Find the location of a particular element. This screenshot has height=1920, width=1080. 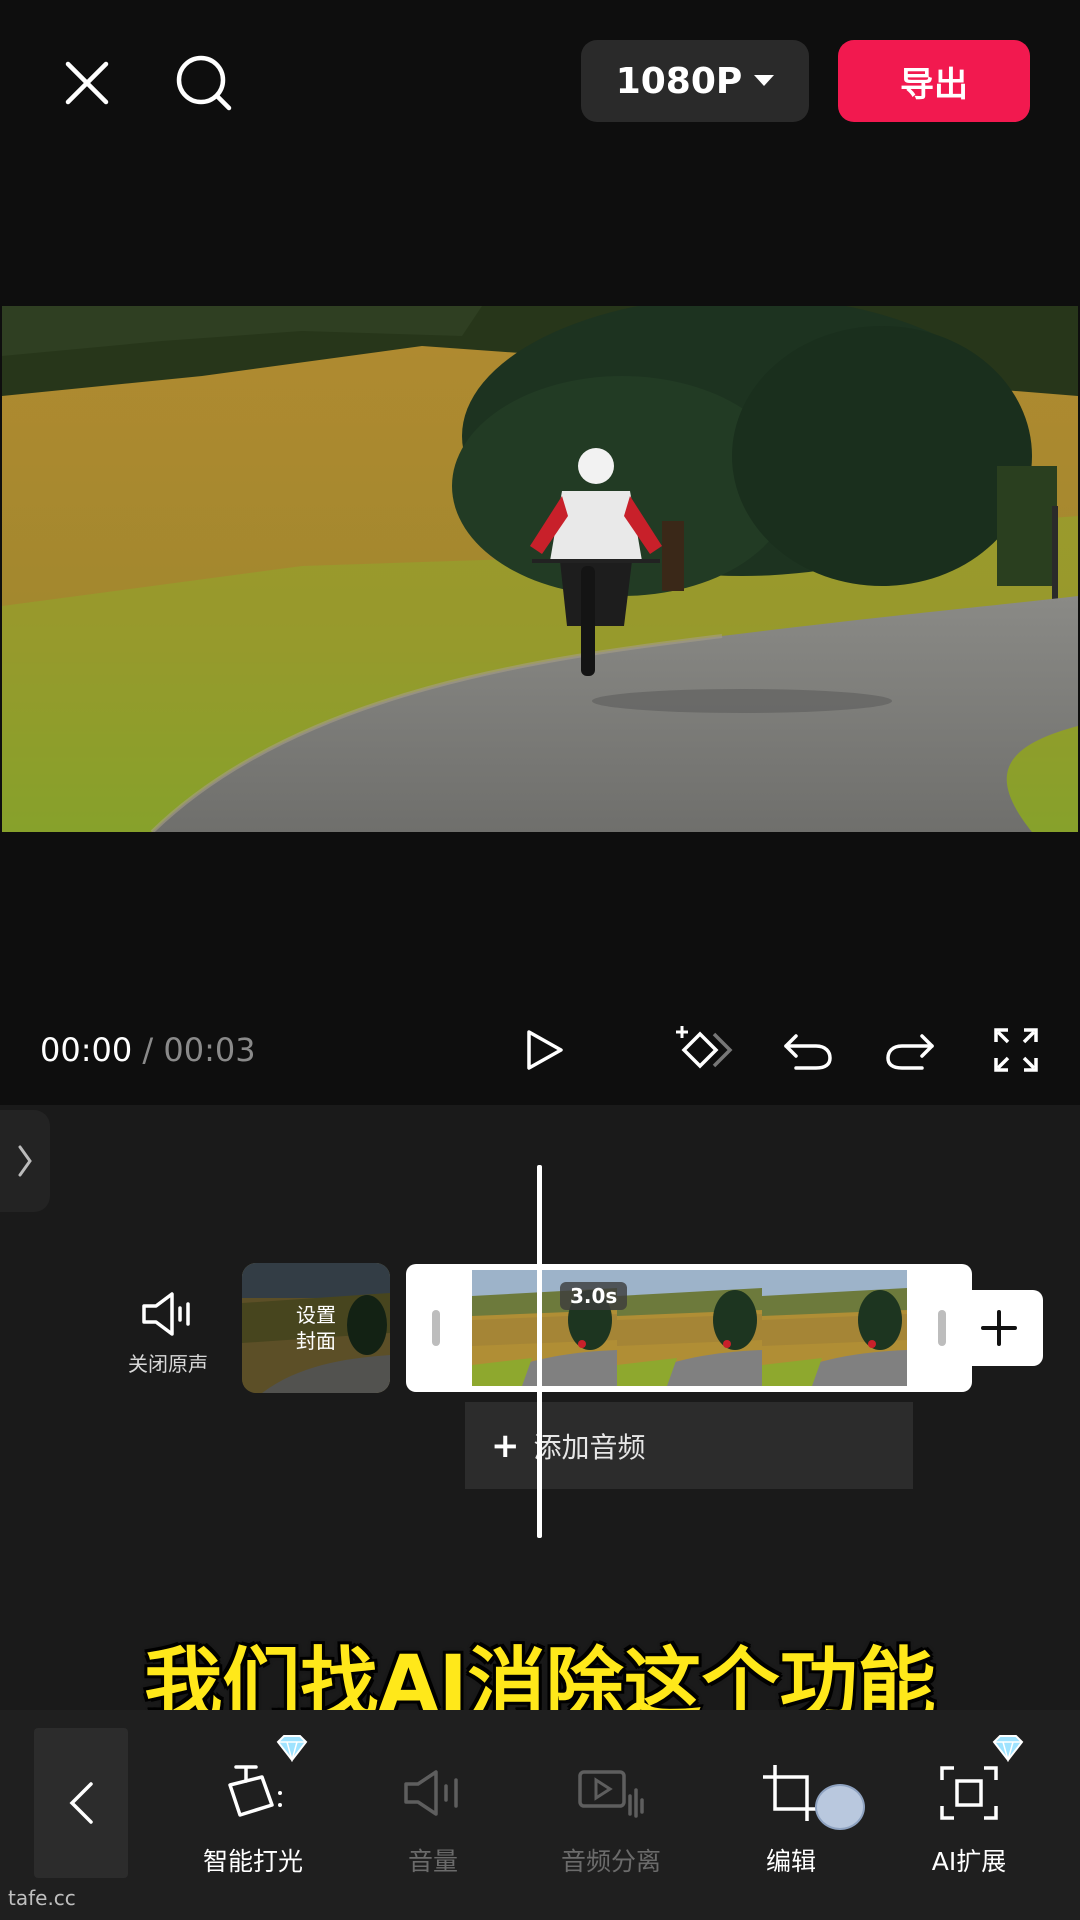

timecode: 00:00 / 00:03 is located at coordinates (148, 1050).